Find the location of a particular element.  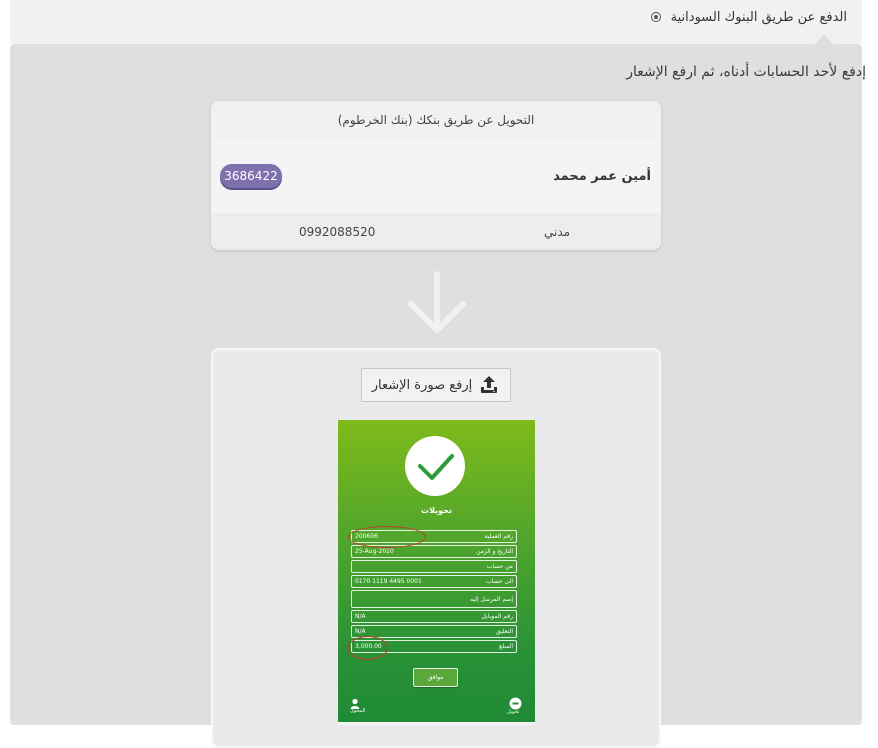

receipt-label: المبلغ is located at coordinates (506, 646).